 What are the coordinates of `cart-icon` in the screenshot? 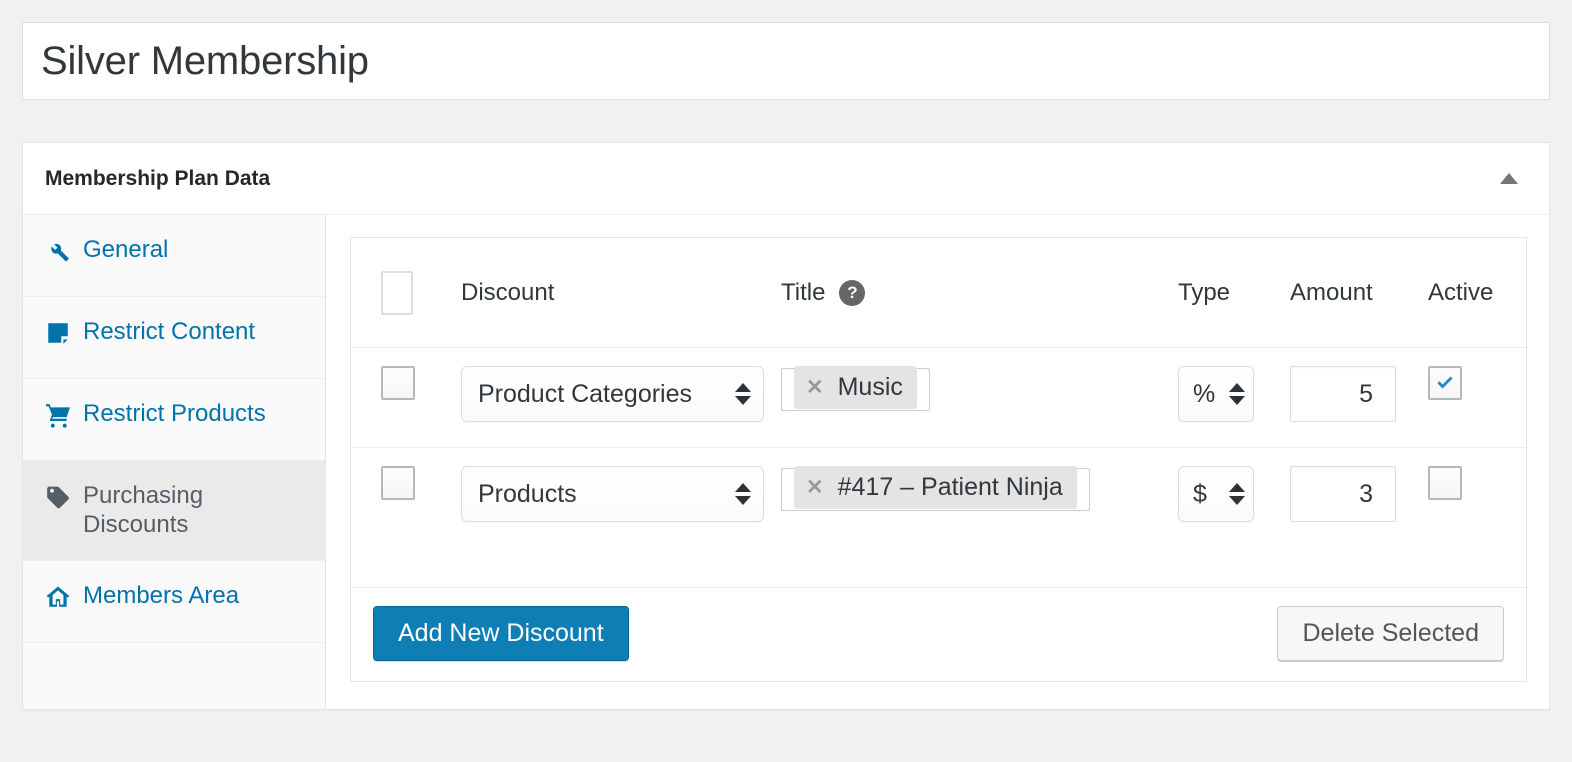 It's located at (58, 415).